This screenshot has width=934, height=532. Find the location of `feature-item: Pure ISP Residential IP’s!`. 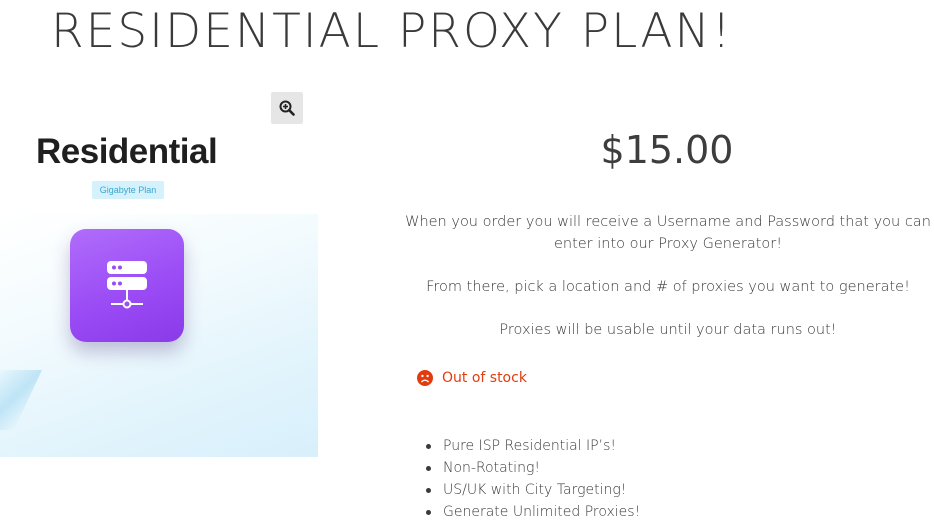

feature-item: Pure ISP Residential IP’s! is located at coordinates (531, 446).